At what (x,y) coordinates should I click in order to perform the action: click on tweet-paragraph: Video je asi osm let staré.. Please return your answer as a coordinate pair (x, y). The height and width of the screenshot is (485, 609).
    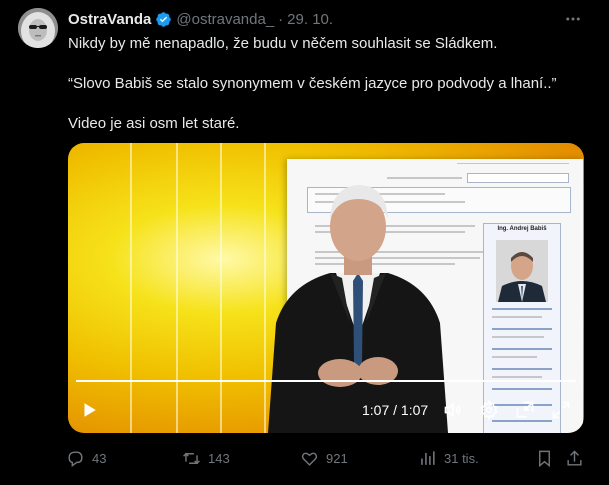
    Looking at the image, I should click on (154, 123).